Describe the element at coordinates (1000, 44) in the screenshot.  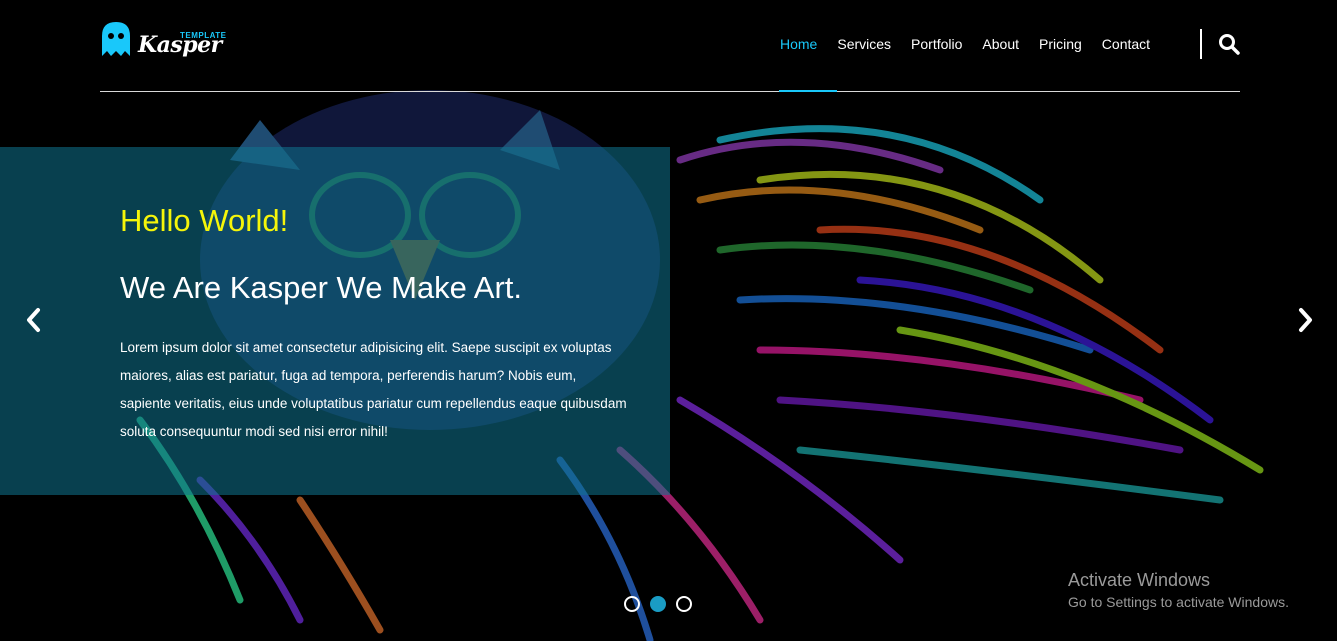
I see `nav-link-about: About` at that location.